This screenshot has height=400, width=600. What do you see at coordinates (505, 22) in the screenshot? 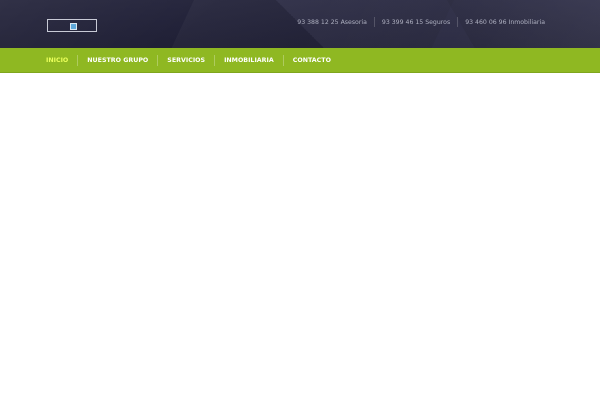
I see `phone-inmobiliaria: 93 460 06 96 Inmobiliaria` at bounding box center [505, 22].